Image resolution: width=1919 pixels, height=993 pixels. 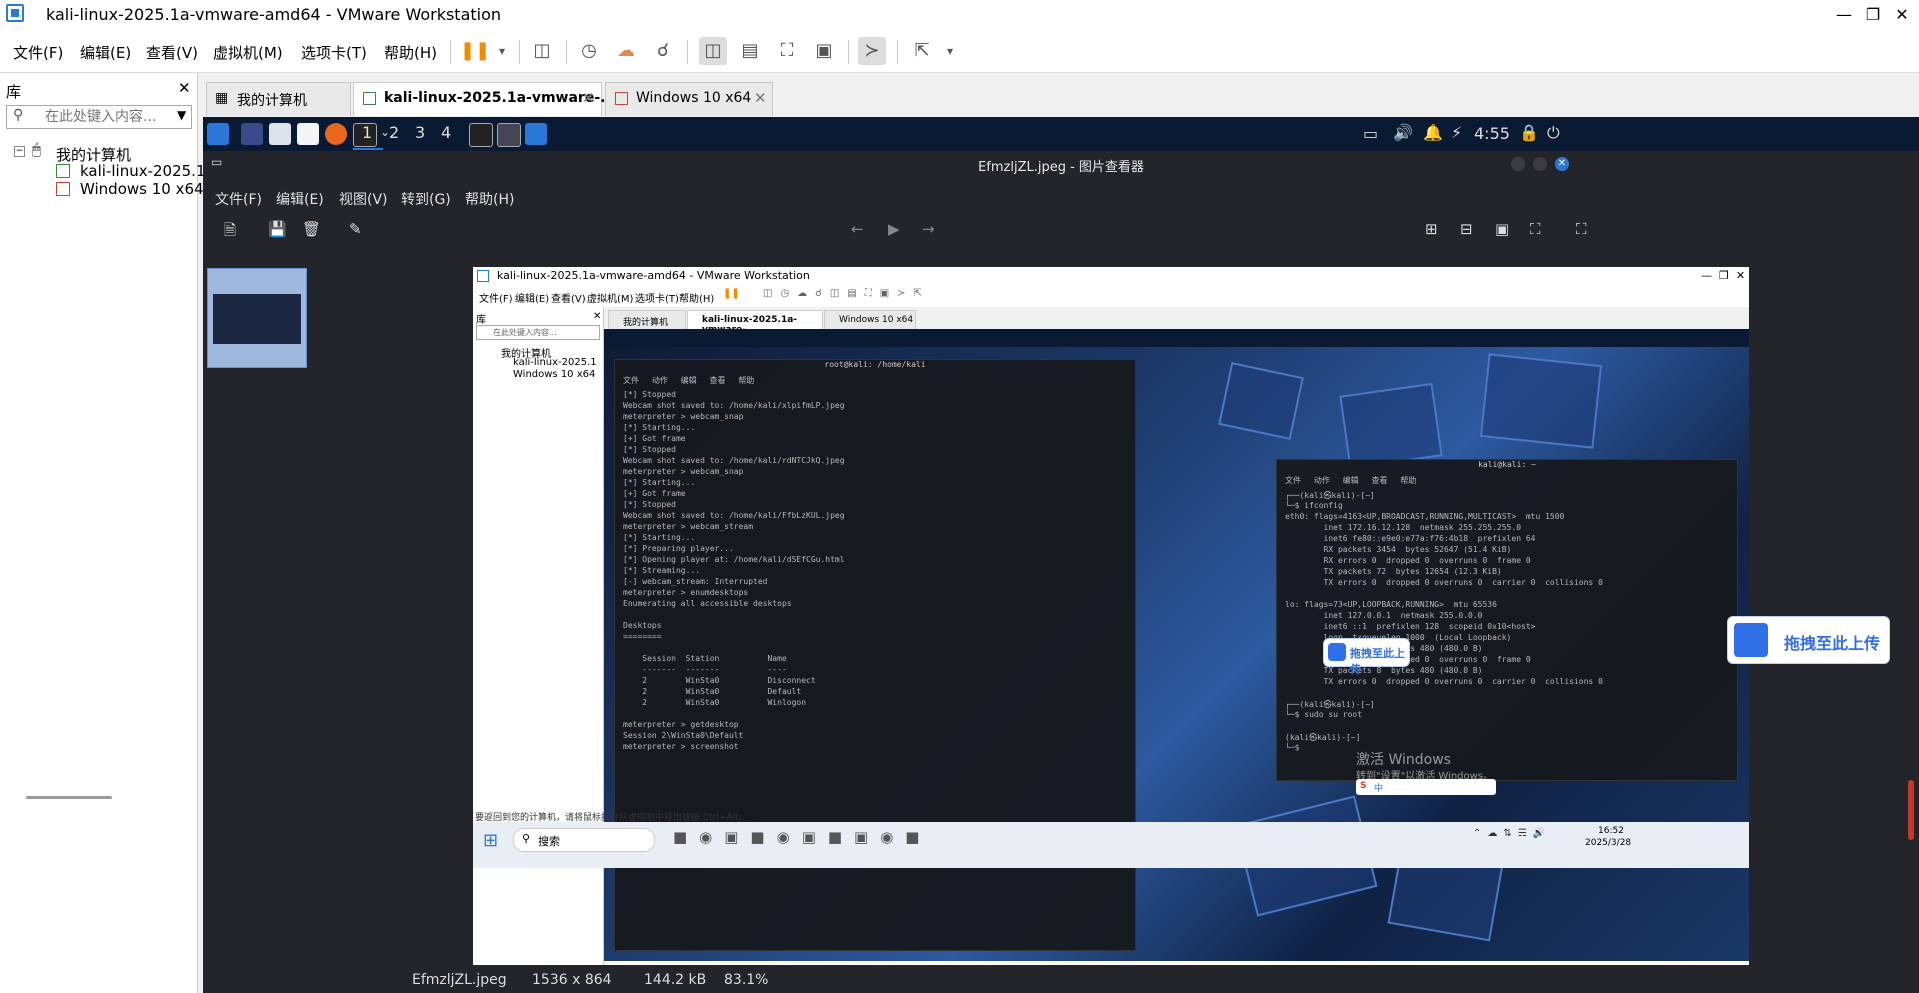 What do you see at coordinates (481, 135) in the screenshot?
I see `terminal-task-icon` at bounding box center [481, 135].